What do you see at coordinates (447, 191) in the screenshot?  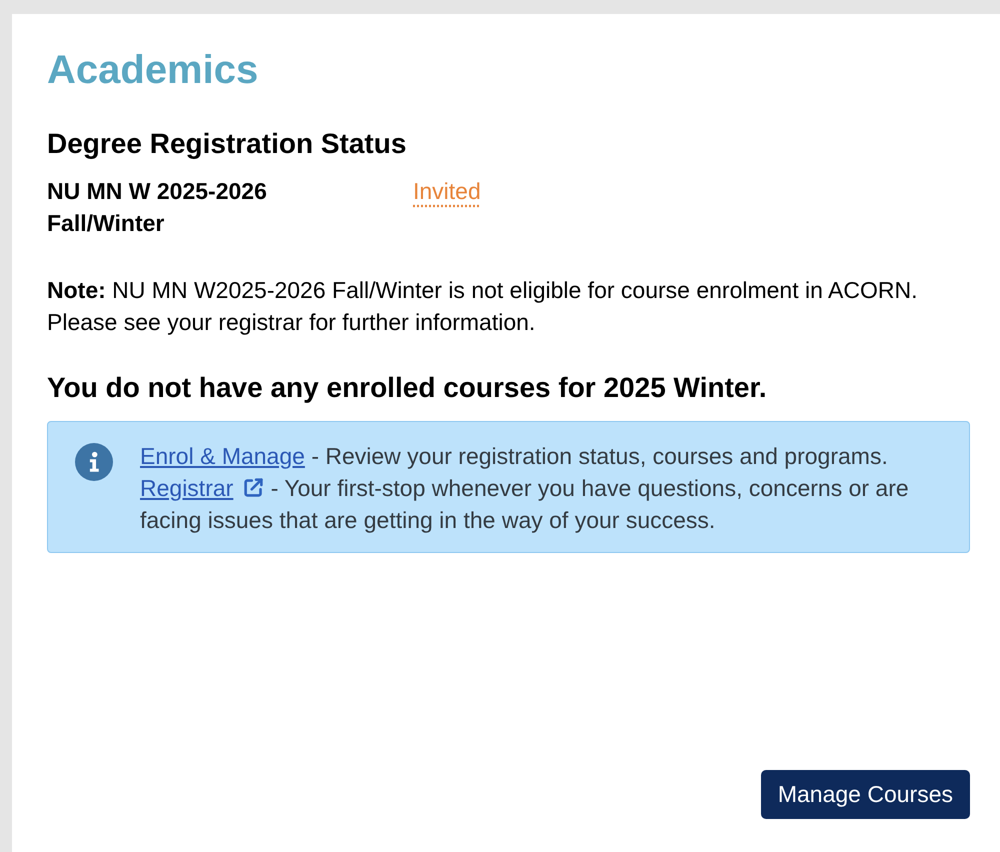 I see `registration-status: Invited` at bounding box center [447, 191].